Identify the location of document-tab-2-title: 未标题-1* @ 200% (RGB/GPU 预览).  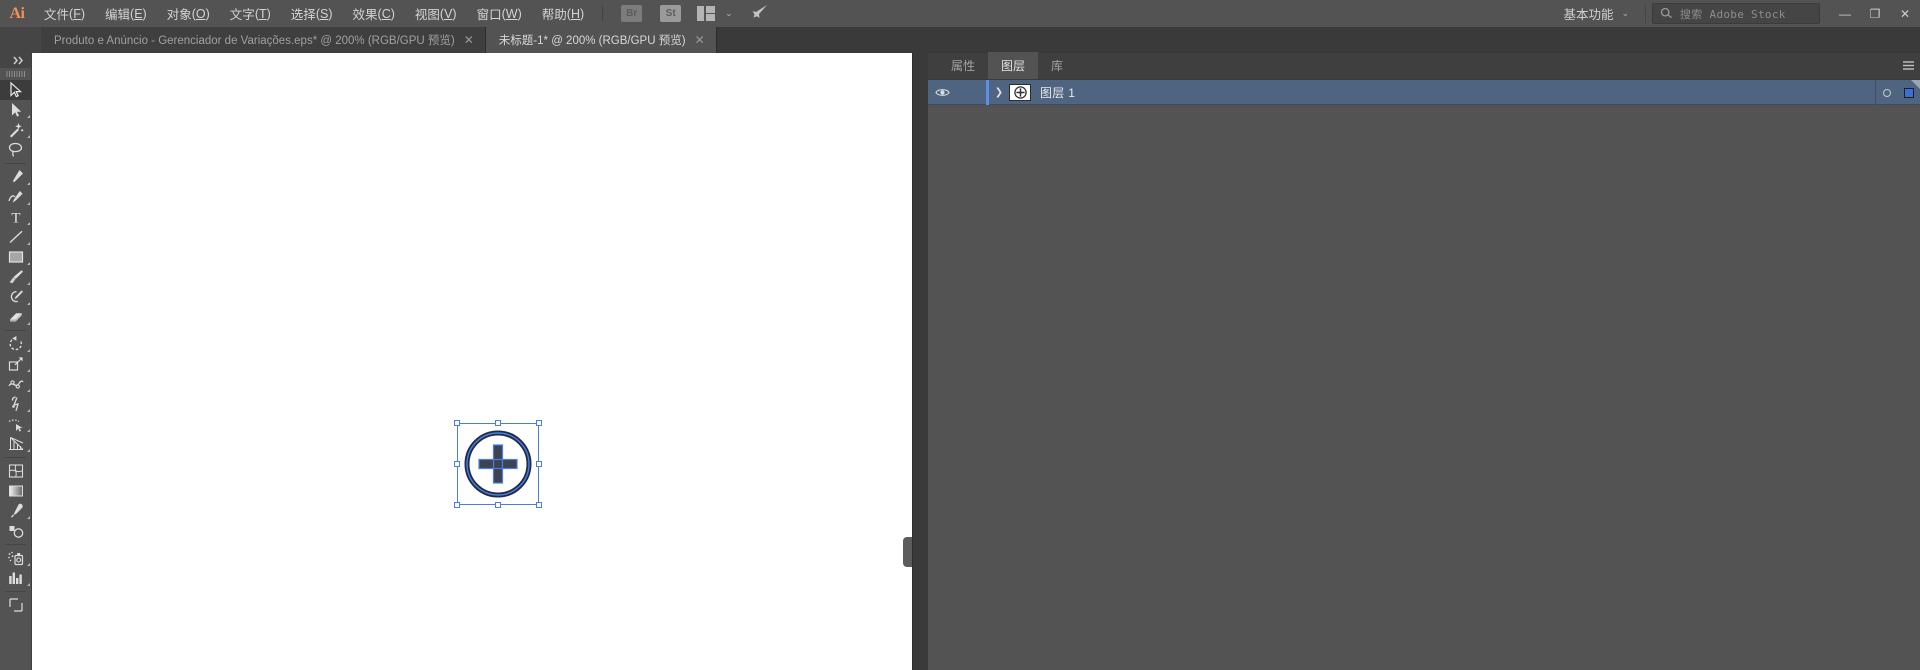
(592, 41).